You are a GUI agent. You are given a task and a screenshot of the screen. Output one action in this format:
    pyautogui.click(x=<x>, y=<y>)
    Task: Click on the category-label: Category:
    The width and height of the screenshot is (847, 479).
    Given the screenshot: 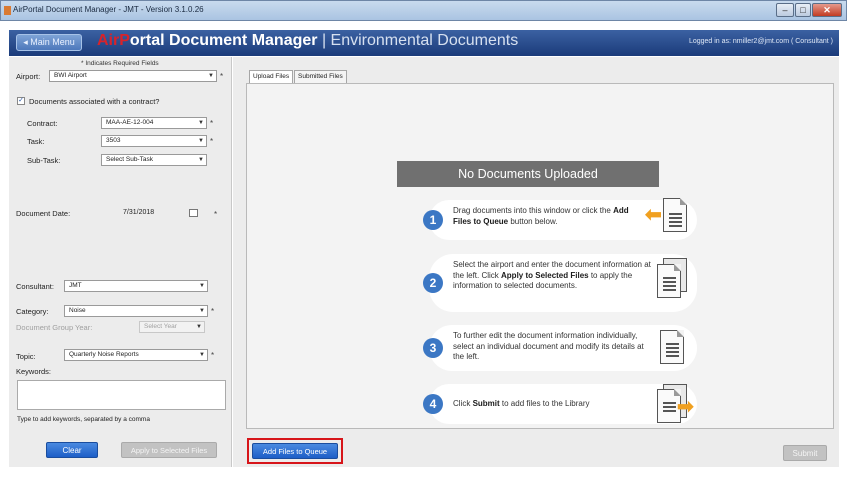 What is the action you would take?
    pyautogui.click(x=32, y=311)
    